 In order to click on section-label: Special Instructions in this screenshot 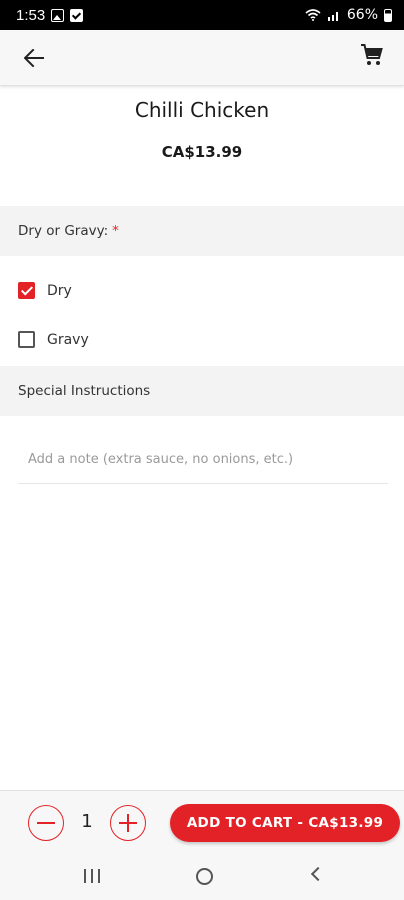, I will do `click(84, 391)`.